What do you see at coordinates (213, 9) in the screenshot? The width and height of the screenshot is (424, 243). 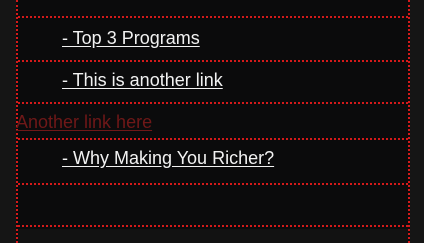 I see `menu-row-top-spacer` at bounding box center [213, 9].